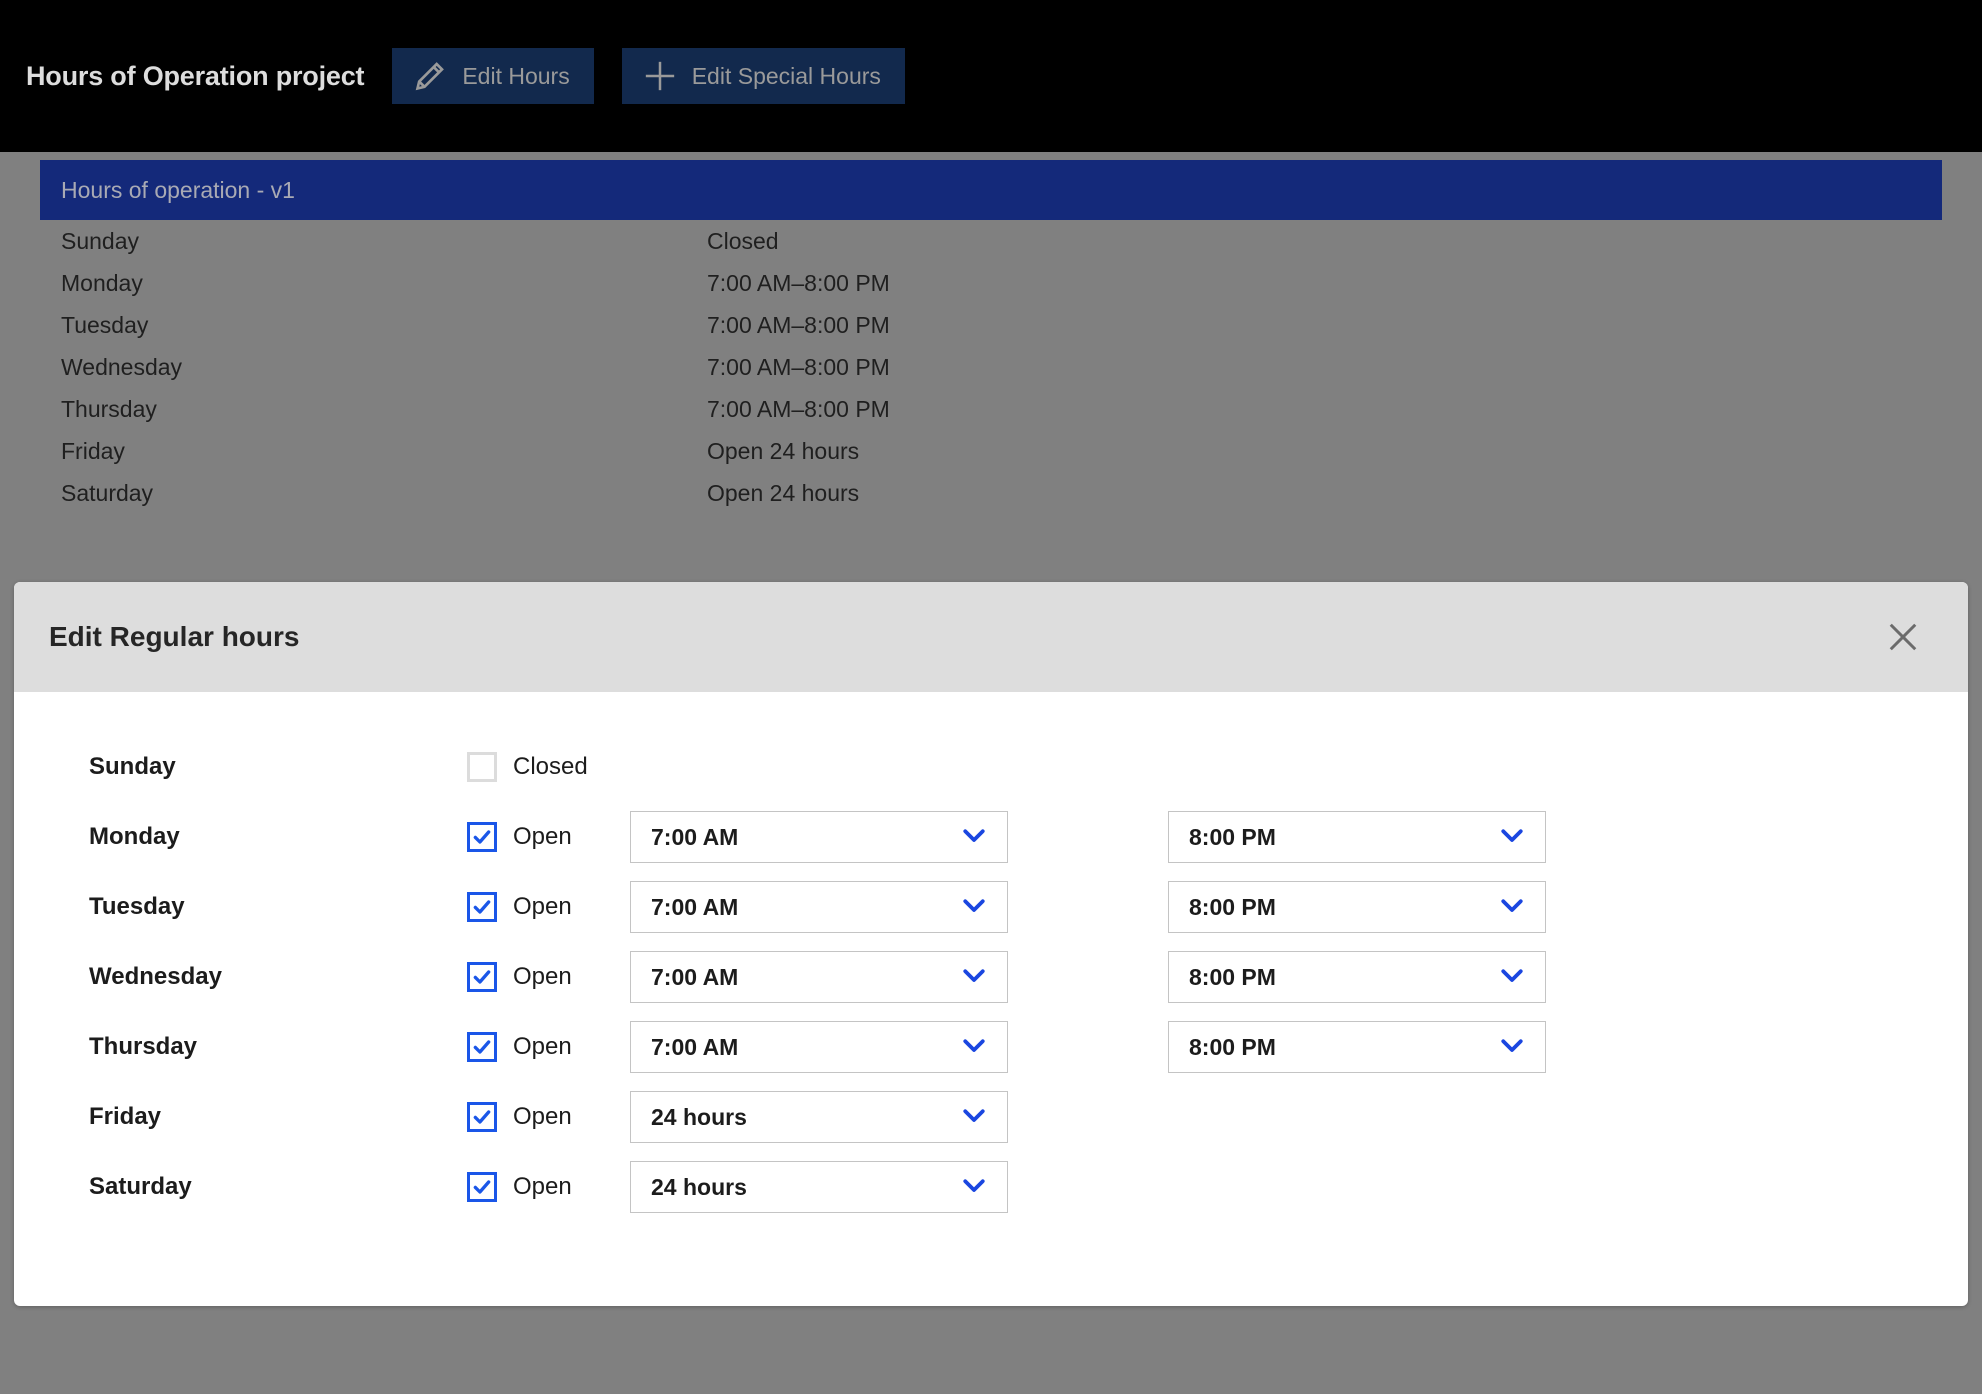 Image resolution: width=1982 pixels, height=1394 pixels. What do you see at coordinates (107, 492) in the screenshot?
I see `hours-list-item-day: Saturday` at bounding box center [107, 492].